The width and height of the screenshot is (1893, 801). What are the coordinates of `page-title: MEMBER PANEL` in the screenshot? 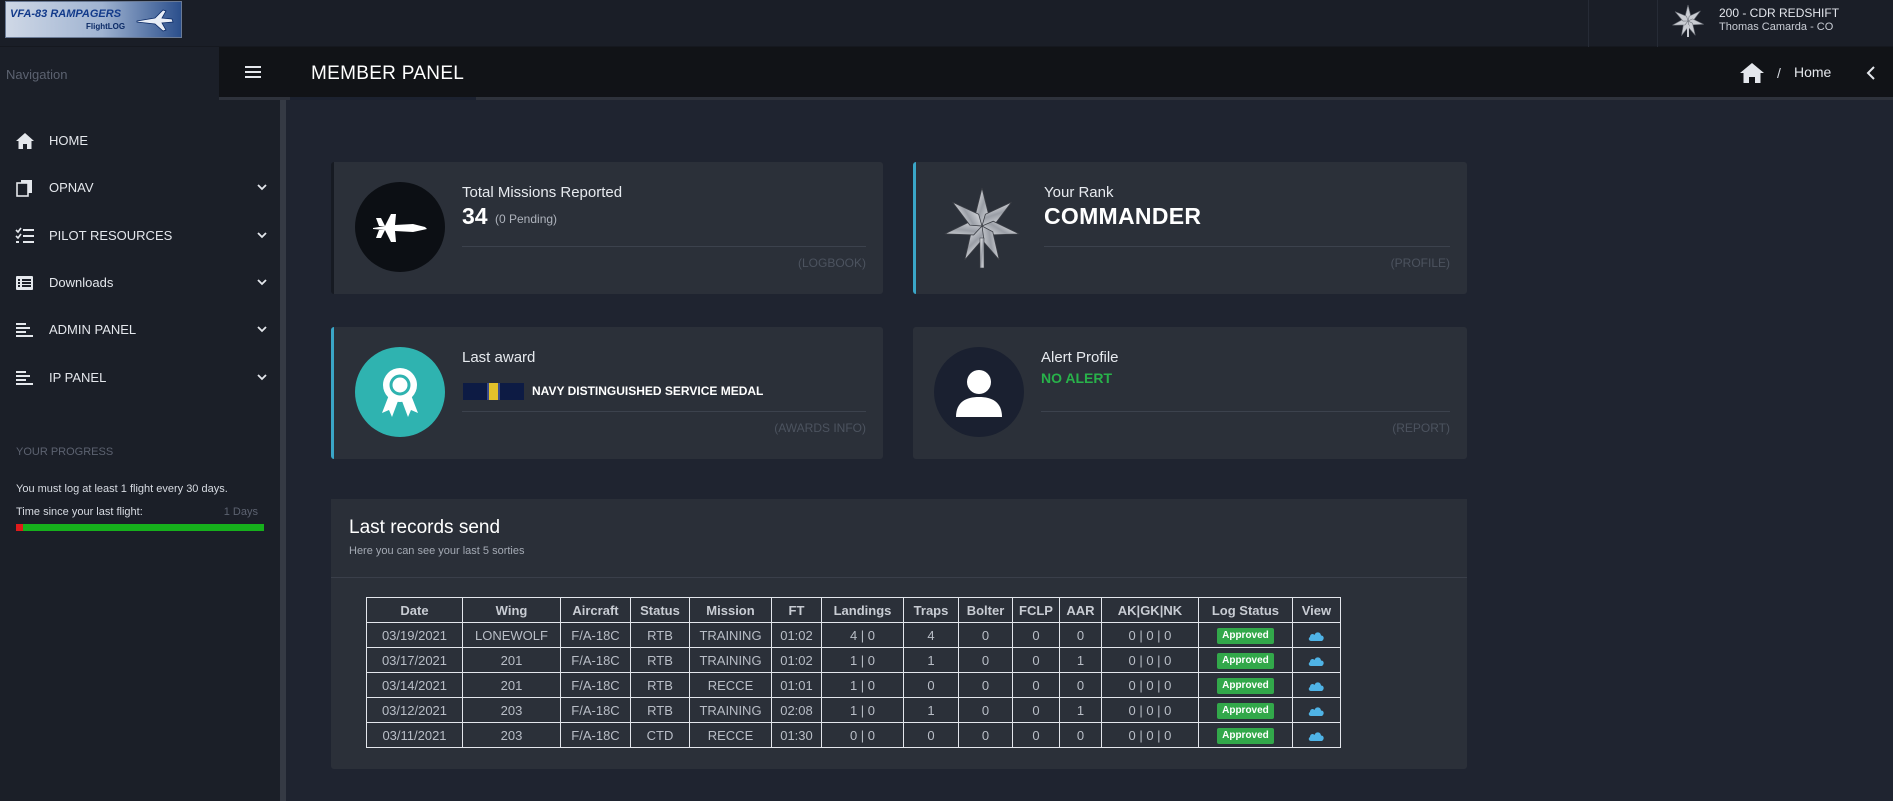 It's located at (388, 73).